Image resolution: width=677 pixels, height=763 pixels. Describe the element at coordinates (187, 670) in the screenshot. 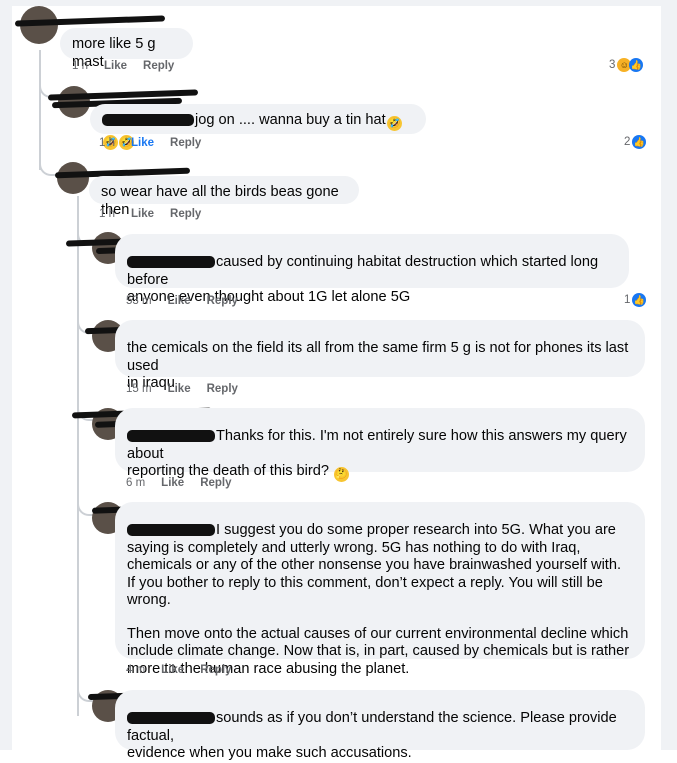

I see `comment-actions: 4 m Like Reply` at that location.